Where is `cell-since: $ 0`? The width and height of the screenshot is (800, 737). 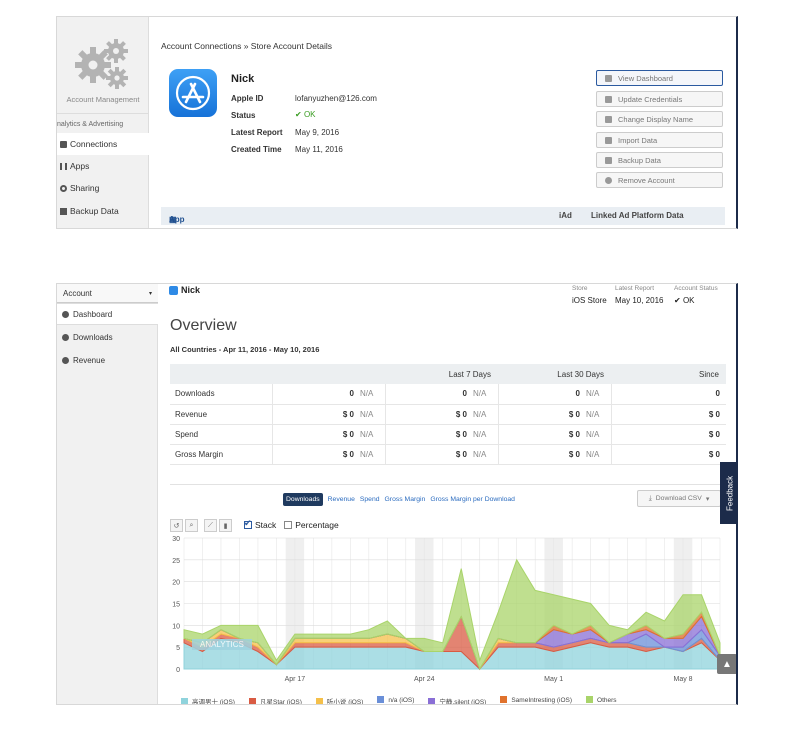 cell-since: $ 0 is located at coordinates (668, 414).